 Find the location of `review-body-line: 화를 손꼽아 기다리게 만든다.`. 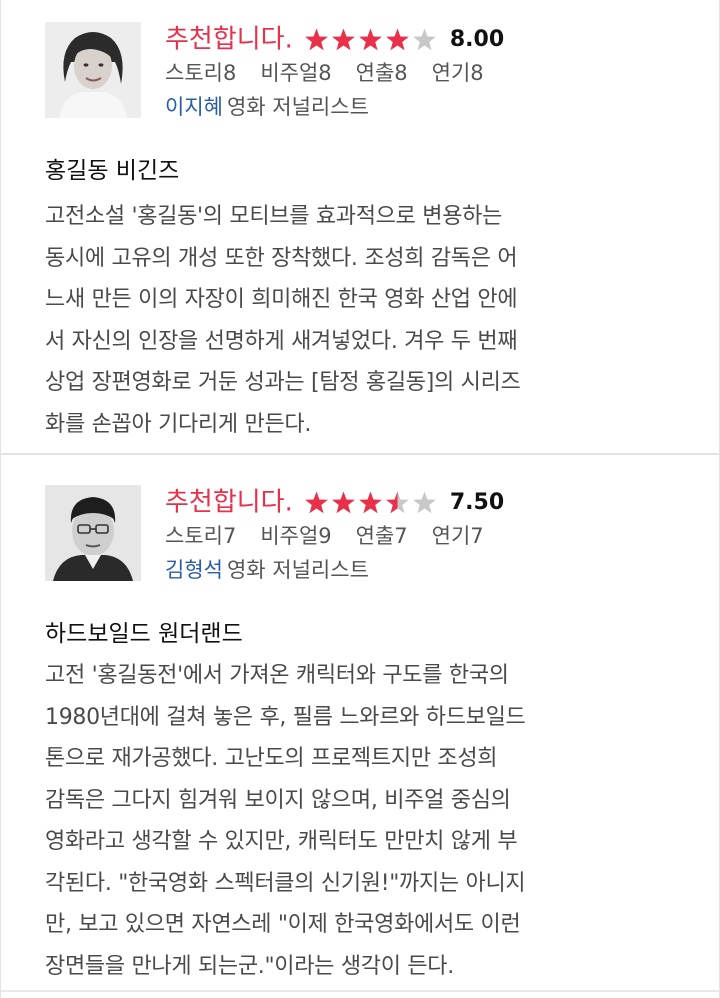

review-body-line: 화를 손꼽아 기다리게 만든다. is located at coordinates (178, 424).